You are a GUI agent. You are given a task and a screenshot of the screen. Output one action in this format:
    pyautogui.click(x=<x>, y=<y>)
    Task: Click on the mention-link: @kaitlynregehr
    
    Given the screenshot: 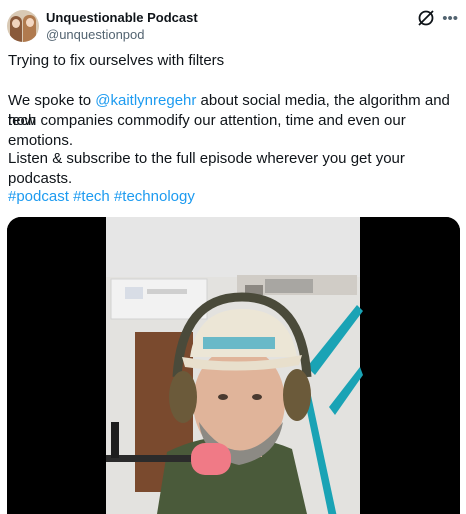 What is the action you would take?
    pyautogui.click(x=145, y=100)
    